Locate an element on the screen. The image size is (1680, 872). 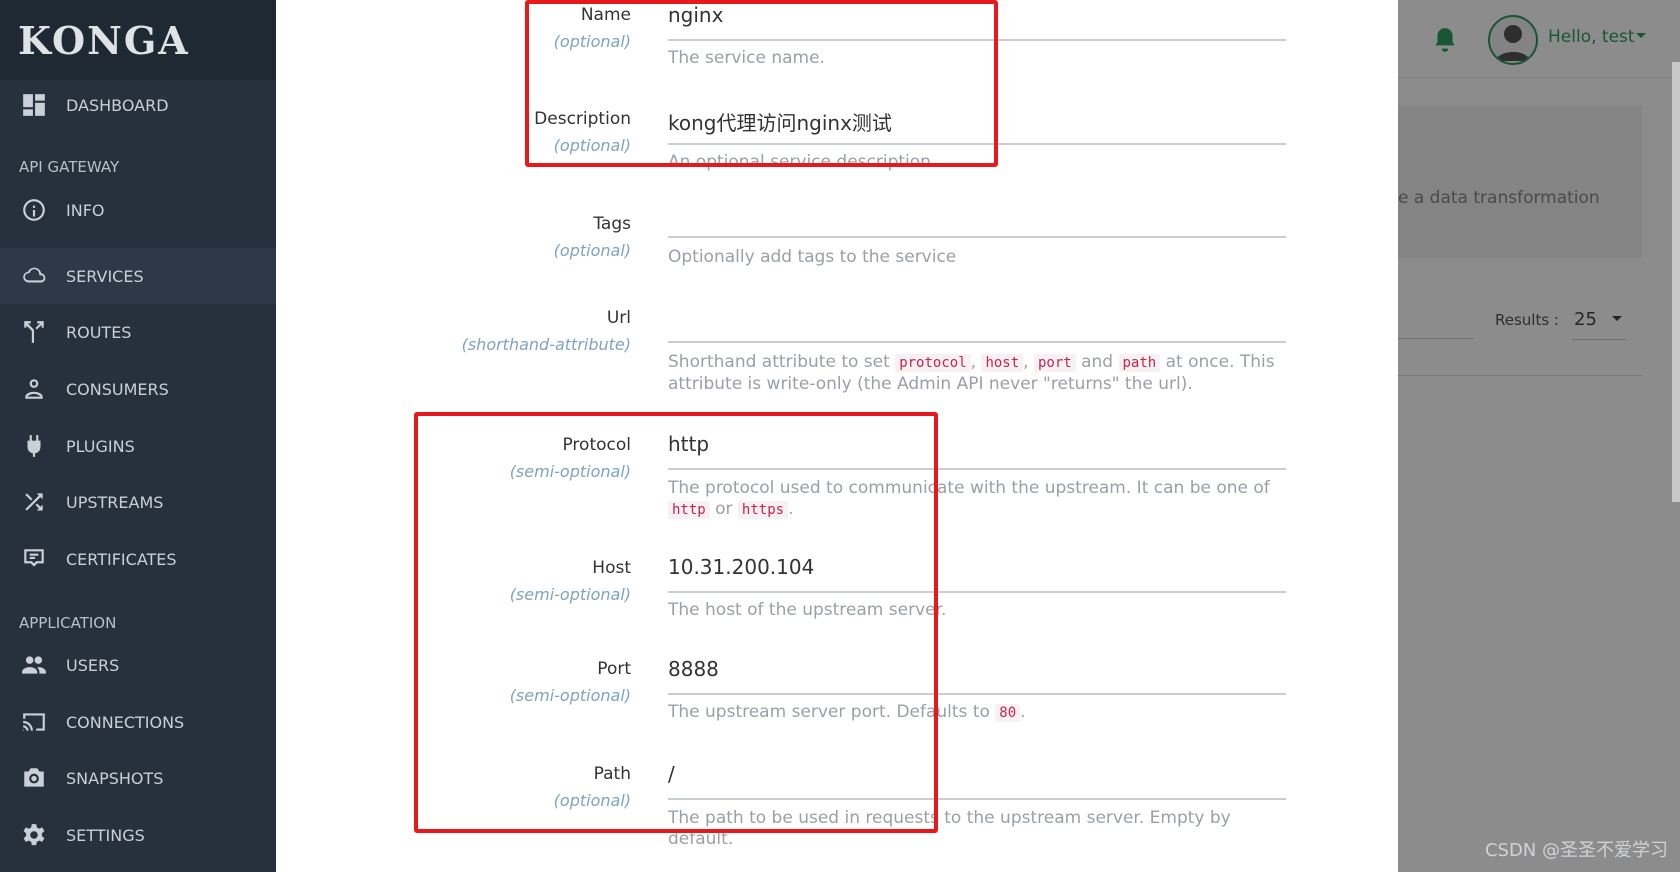
section-application: APPLICATION is located at coordinates (68, 623).